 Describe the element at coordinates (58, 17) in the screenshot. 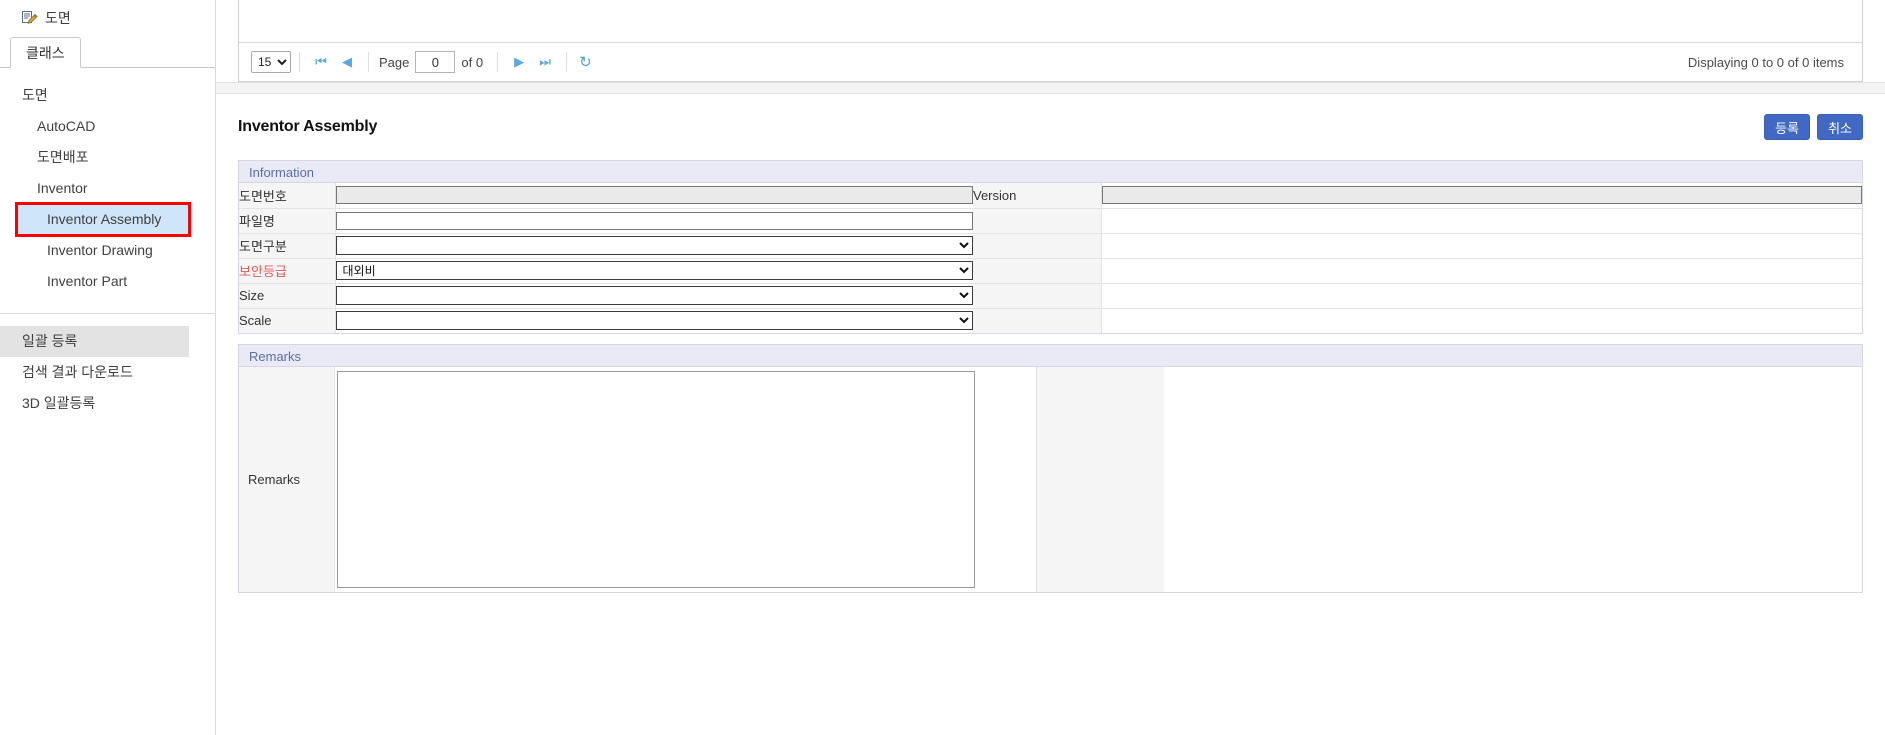

I see `sidebar-header-title: 도면` at that location.